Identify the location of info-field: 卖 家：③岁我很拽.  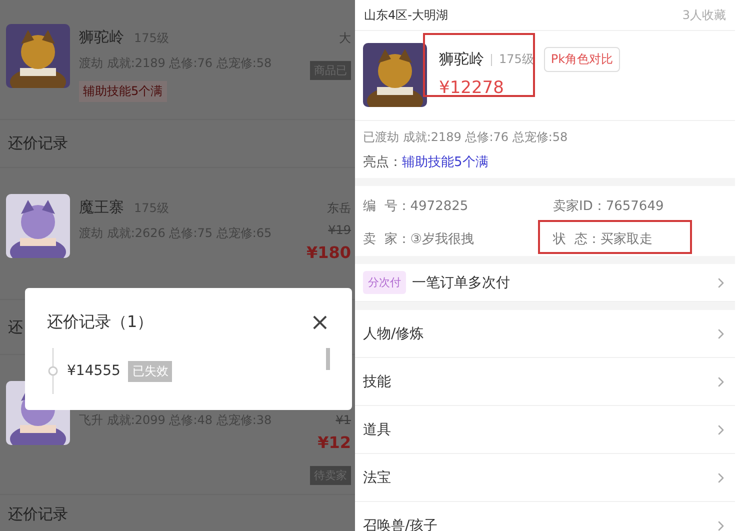
(418, 239).